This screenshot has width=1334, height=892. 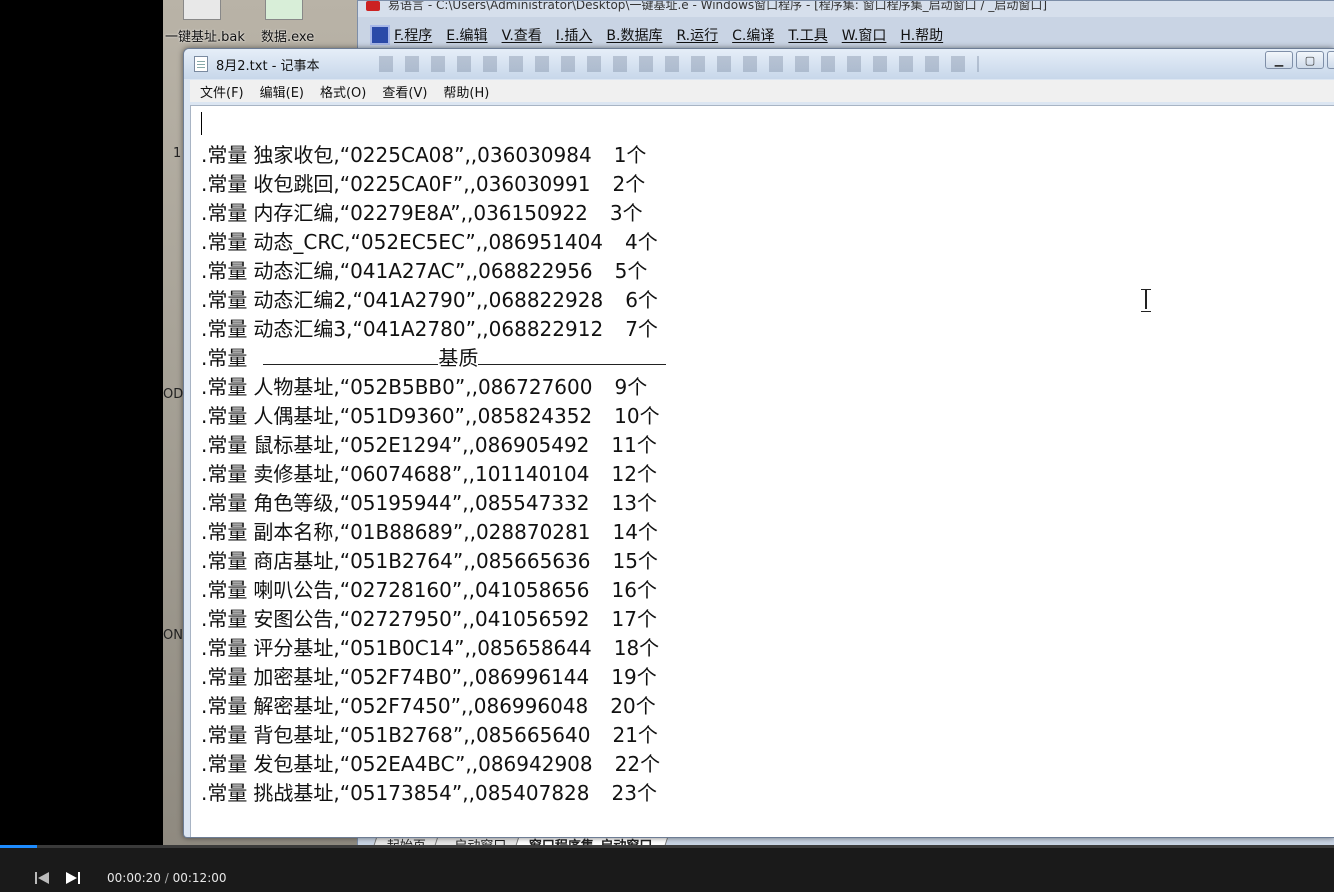 I want to click on side-fragment-text: 1, so click(x=177, y=153).